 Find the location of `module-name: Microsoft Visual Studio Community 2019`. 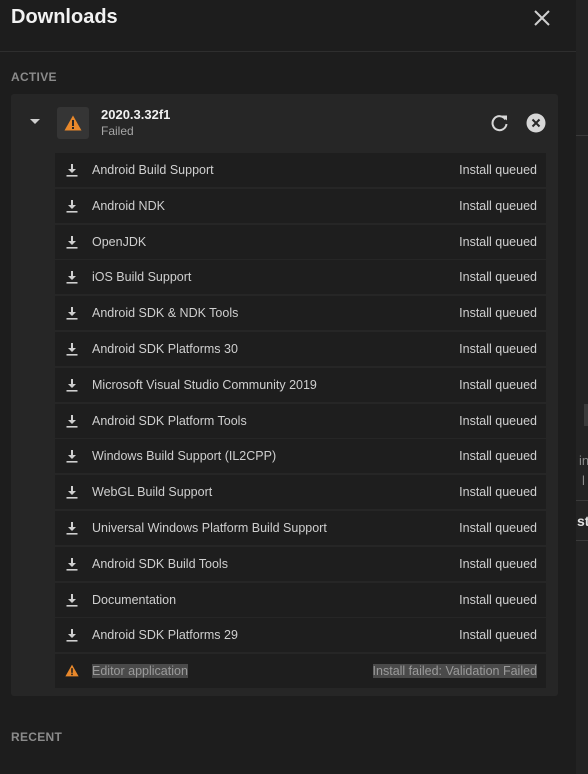

module-name: Microsoft Visual Studio Community 2019 is located at coordinates (204, 384).